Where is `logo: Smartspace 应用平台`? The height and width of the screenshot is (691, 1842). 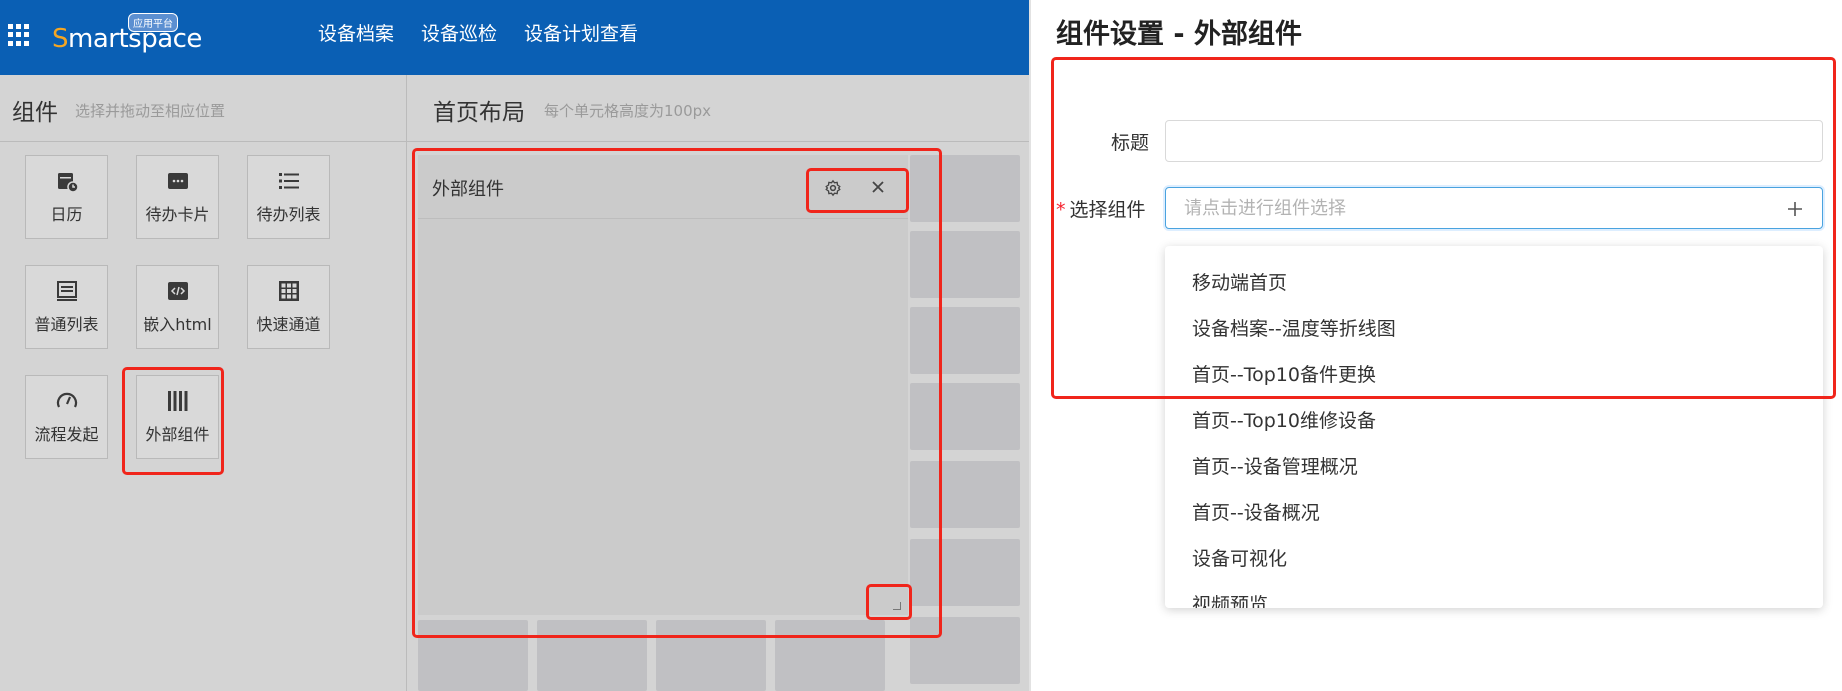
logo: Smartspace 应用平台 is located at coordinates (127, 35).